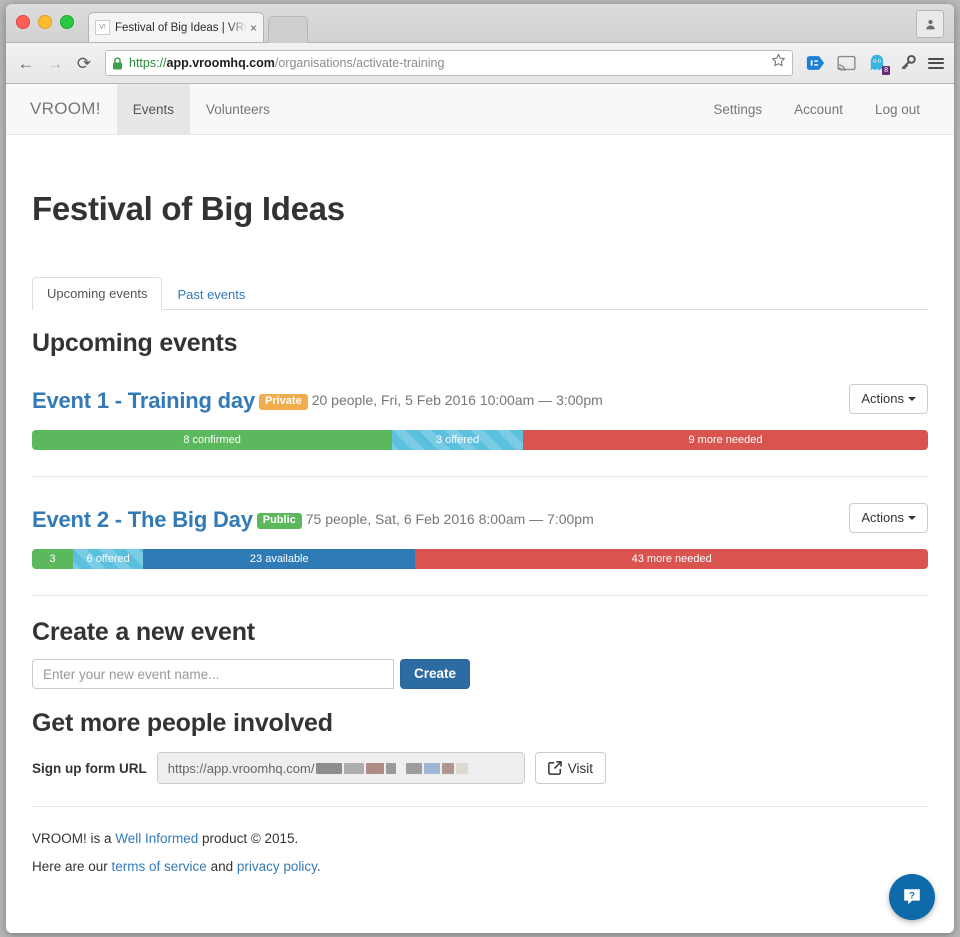 Image resolution: width=960 pixels, height=937 pixels. What do you see at coordinates (897, 109) in the screenshot?
I see `nav-item-logout: Log out` at bounding box center [897, 109].